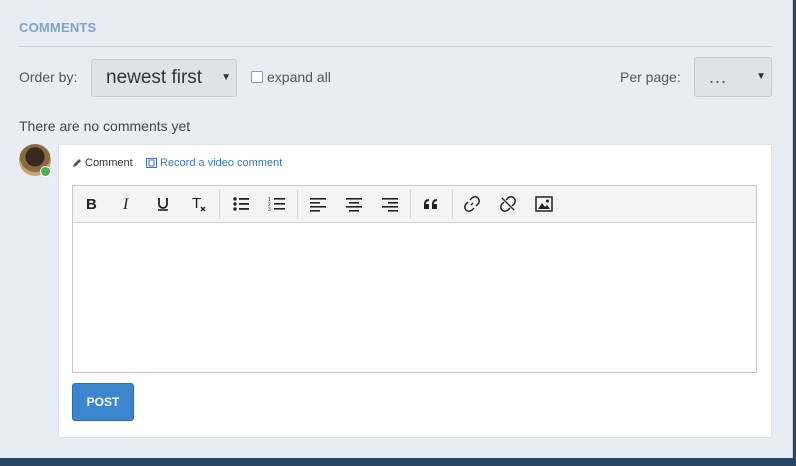 This screenshot has height=466, width=796. Describe the element at coordinates (508, 204) in the screenshot. I see `unlink-icon` at that location.